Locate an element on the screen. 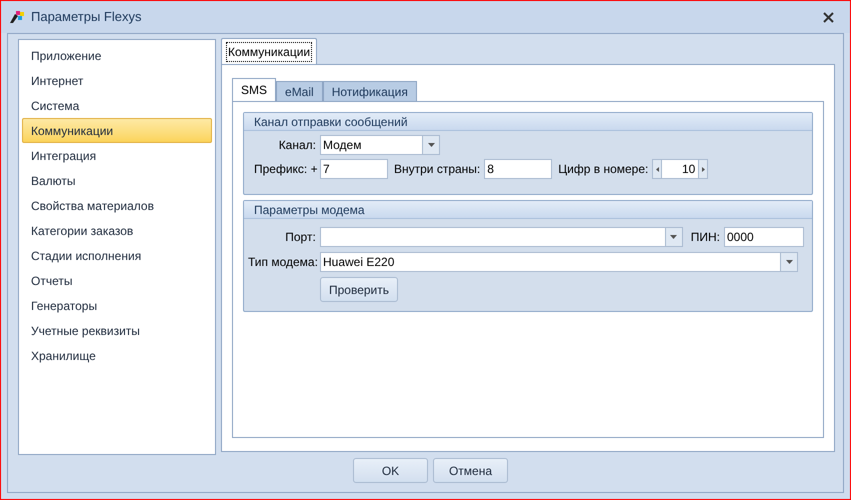  sidebar-item: Система is located at coordinates (117, 105).